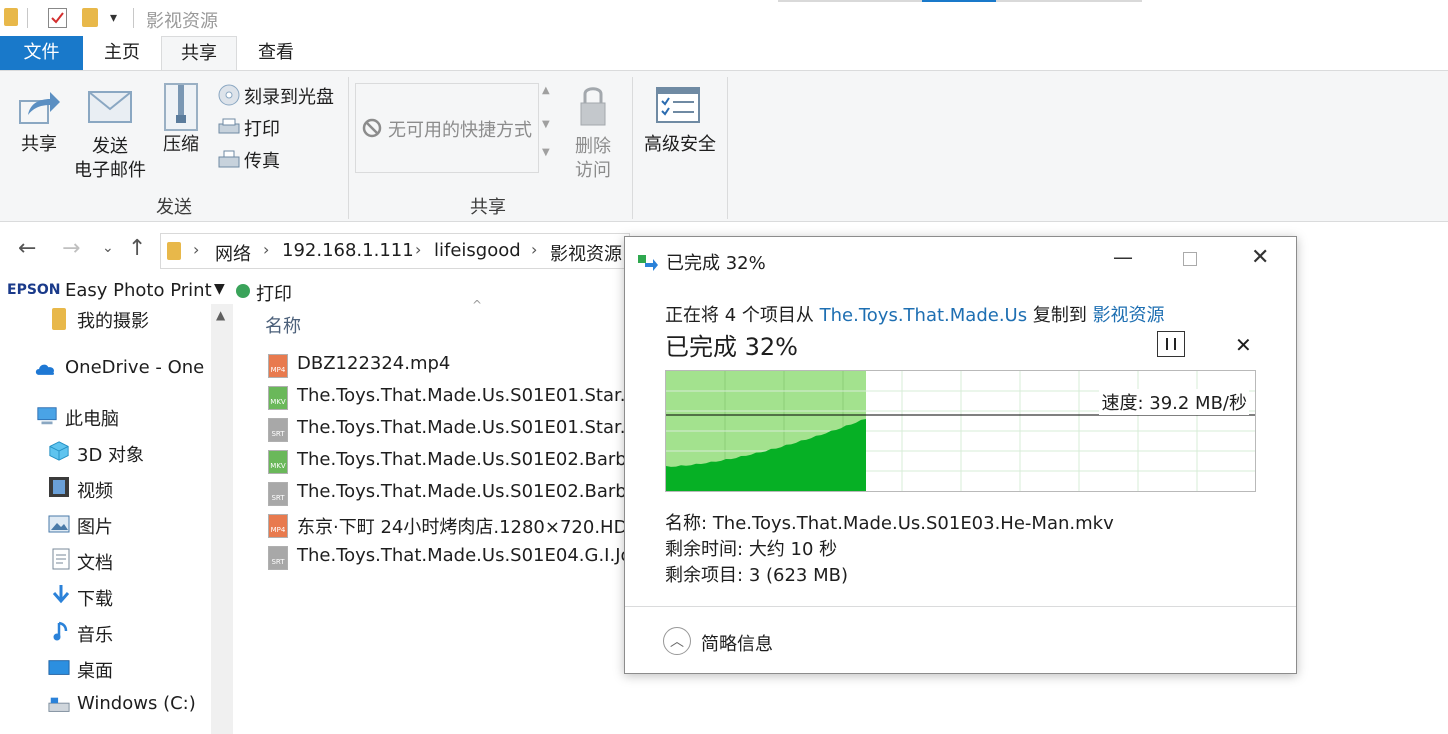 The image size is (1448, 734). What do you see at coordinates (95, 671) in the screenshot?
I see `nav-item-label: 桌面` at bounding box center [95, 671].